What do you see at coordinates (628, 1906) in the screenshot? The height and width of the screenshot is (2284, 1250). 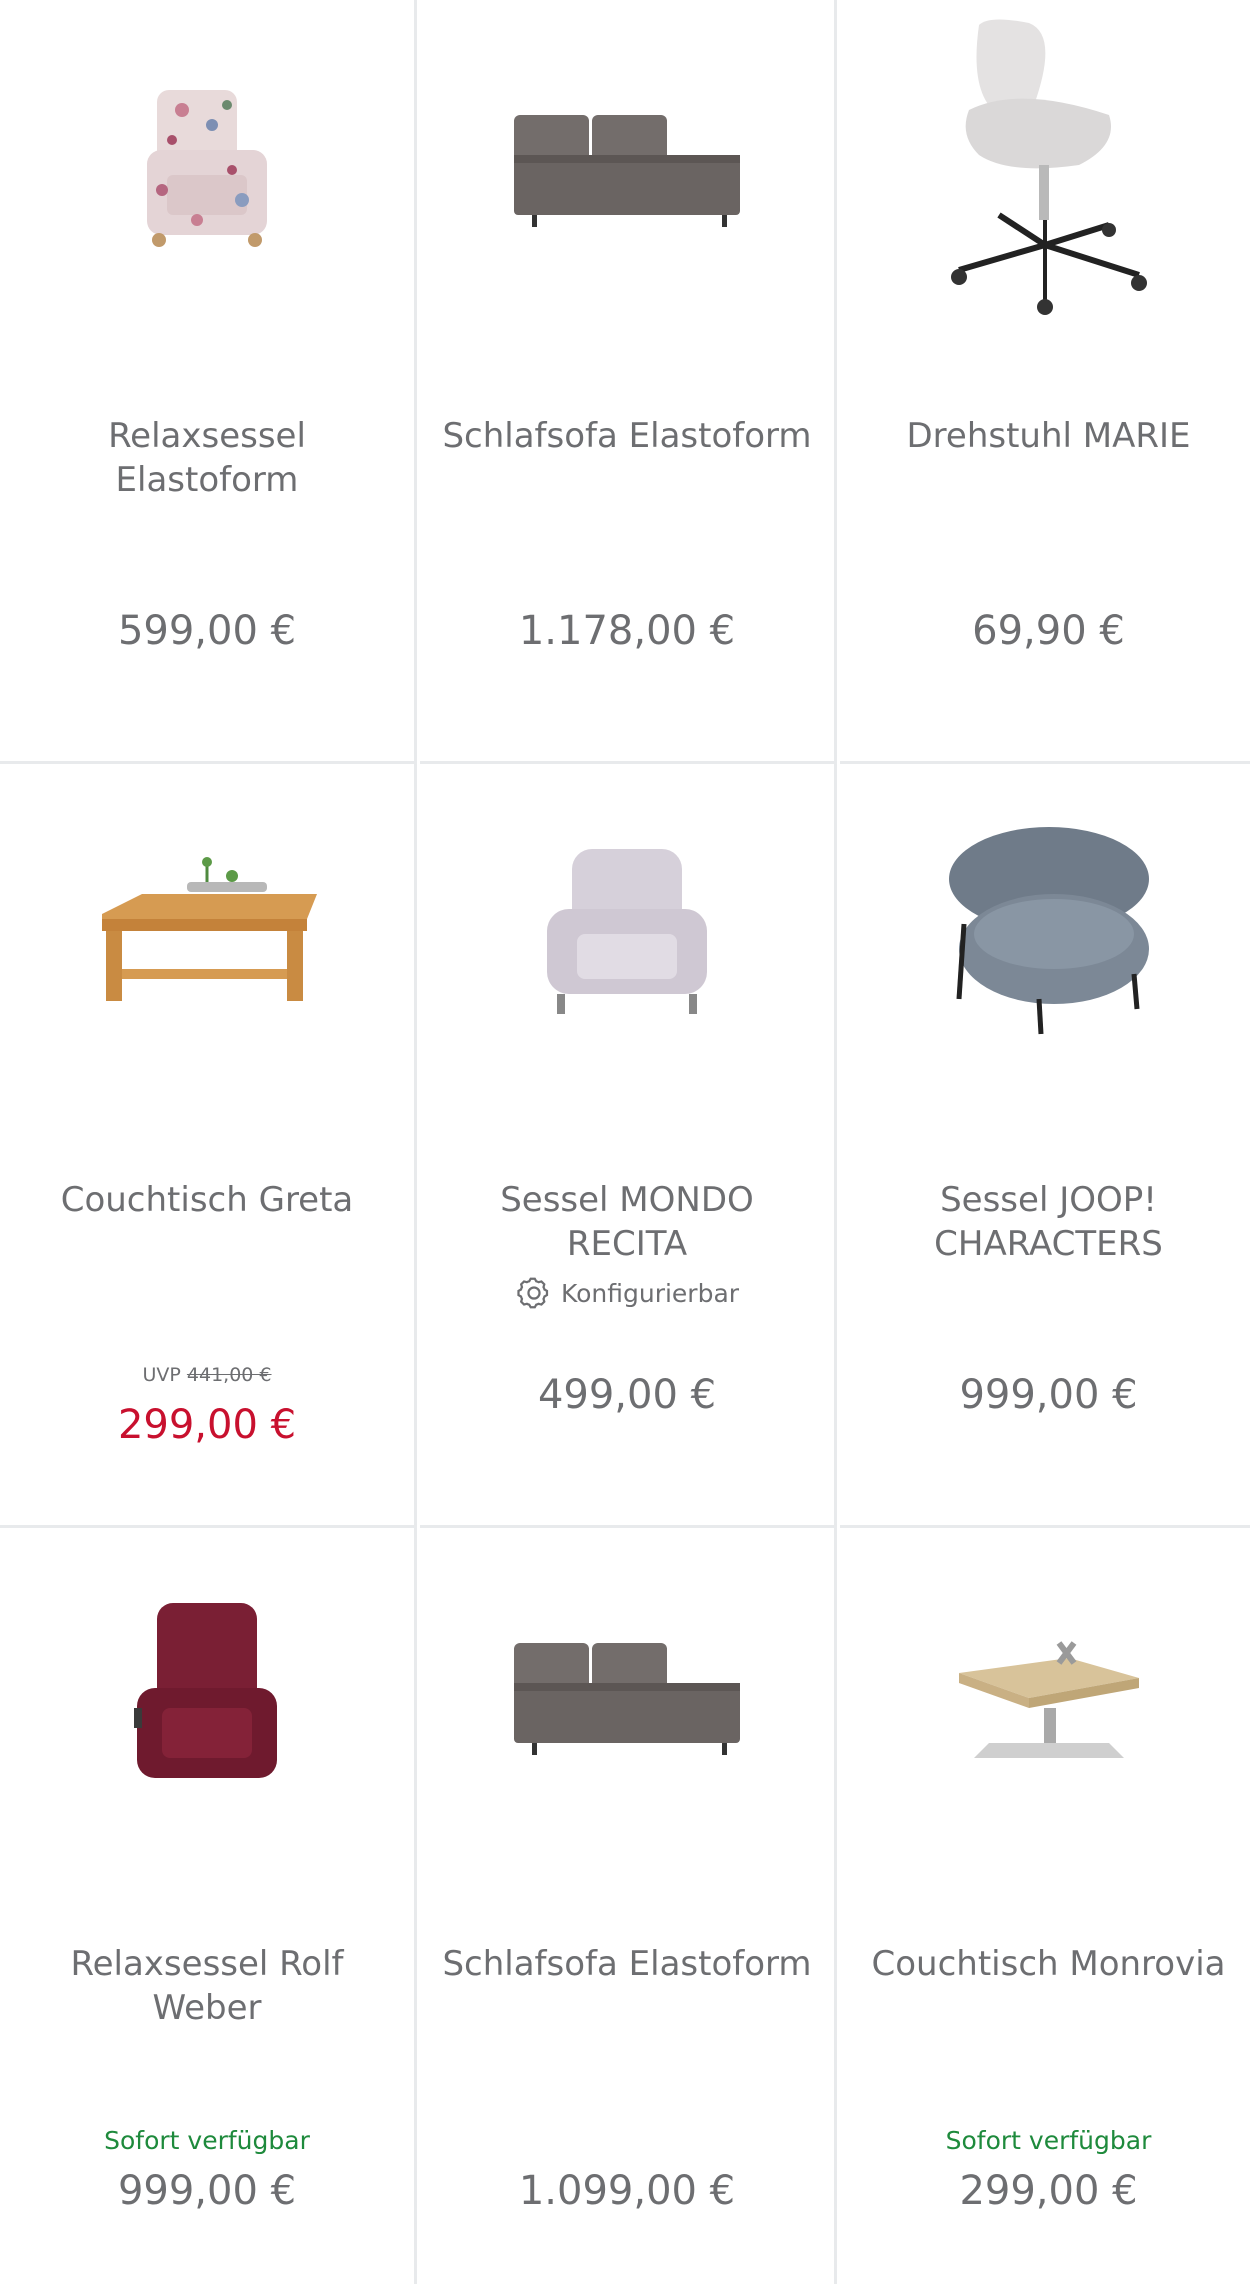 I see `product-card: Schlafsofa Elastoform 1.099,00 €` at bounding box center [628, 1906].